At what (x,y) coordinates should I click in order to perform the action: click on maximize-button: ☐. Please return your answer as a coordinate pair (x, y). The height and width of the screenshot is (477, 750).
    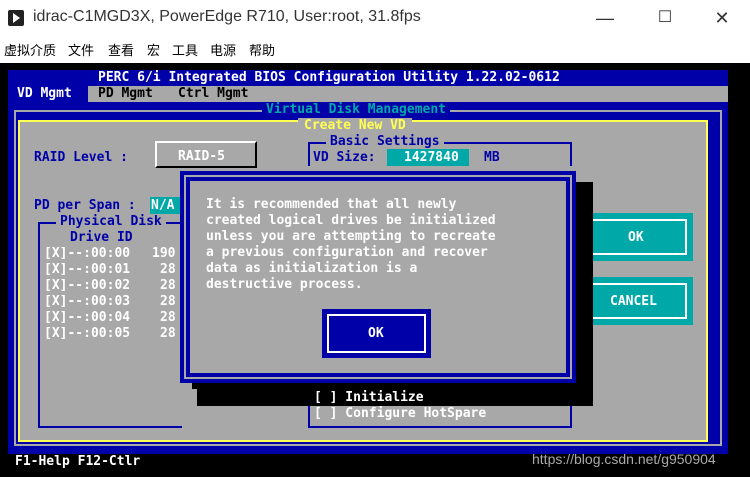
    Looking at the image, I should click on (665, 18).